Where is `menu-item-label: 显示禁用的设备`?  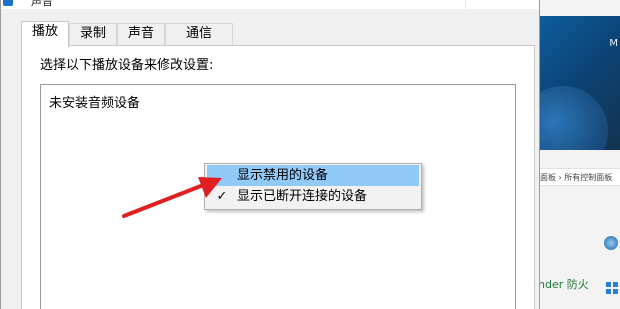
menu-item-label: 显示禁用的设备 is located at coordinates (283, 175).